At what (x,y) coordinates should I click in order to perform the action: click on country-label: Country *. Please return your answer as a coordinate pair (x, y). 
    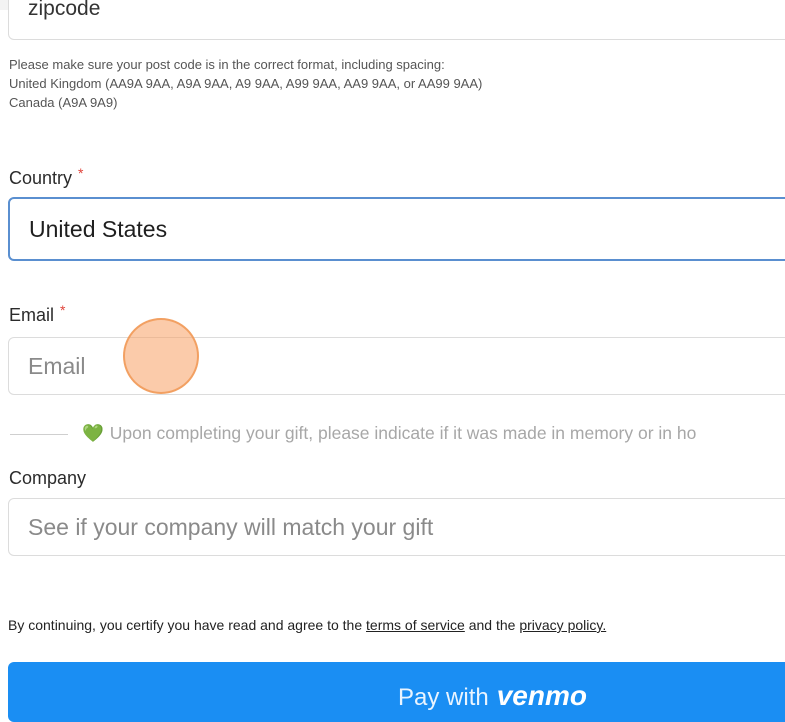
    Looking at the image, I should click on (46, 177).